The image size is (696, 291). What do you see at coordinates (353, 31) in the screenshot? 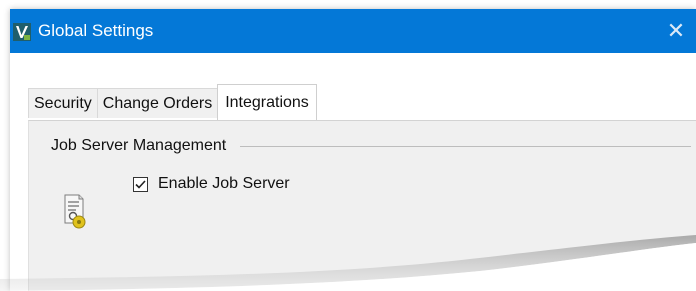
I see `title-bar: Global Settings ✕` at bounding box center [353, 31].